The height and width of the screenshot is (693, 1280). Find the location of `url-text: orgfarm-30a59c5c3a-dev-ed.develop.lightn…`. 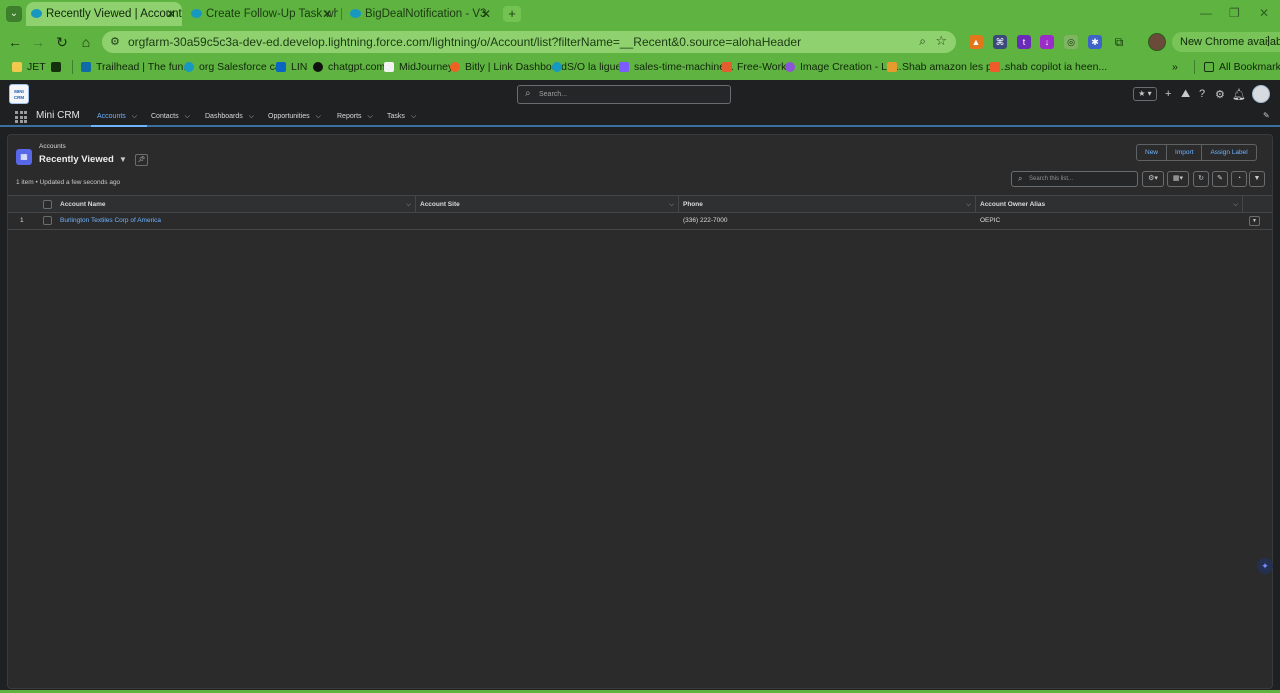

url-text: orgfarm-30a59c5c3a-dev-ed.develop.lightn… is located at coordinates (464, 42).